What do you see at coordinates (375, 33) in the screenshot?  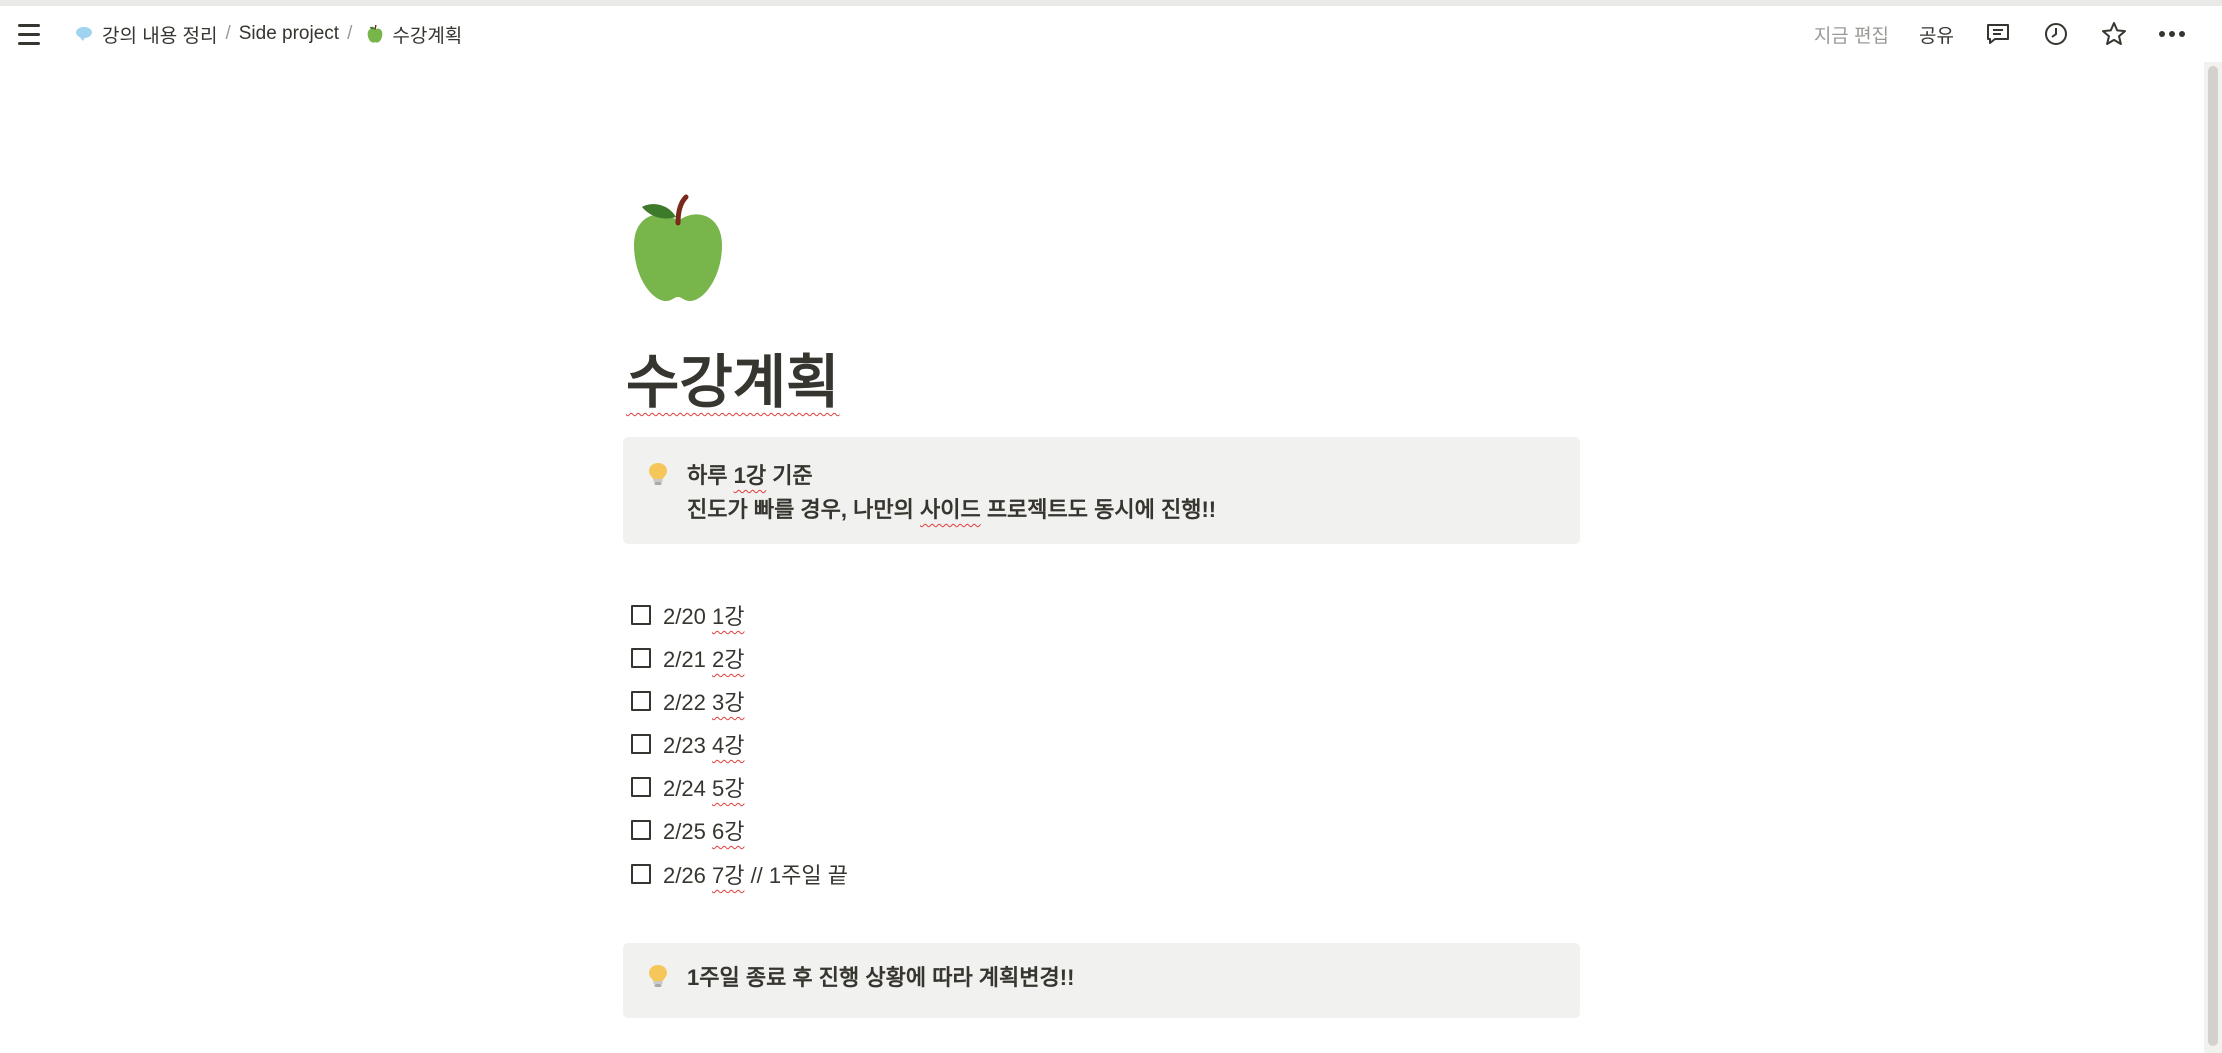 I see `green-apple-icon` at bounding box center [375, 33].